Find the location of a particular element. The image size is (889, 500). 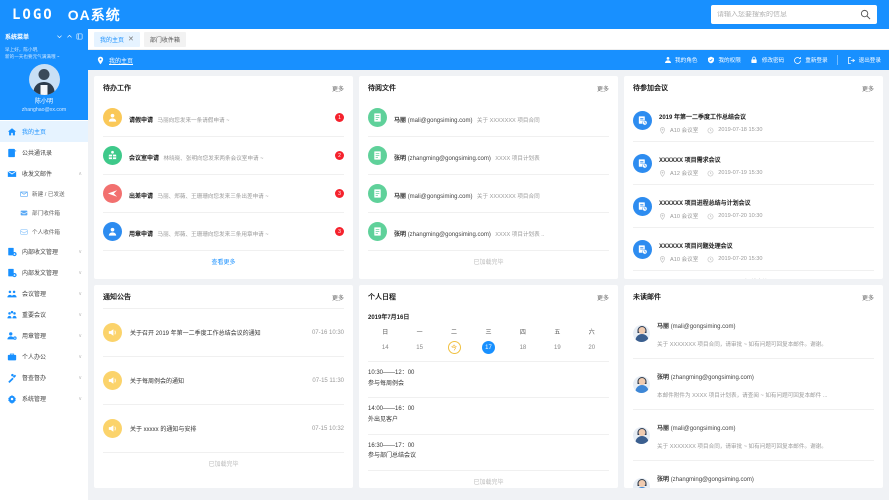

search-icon is located at coordinates (865, 14).